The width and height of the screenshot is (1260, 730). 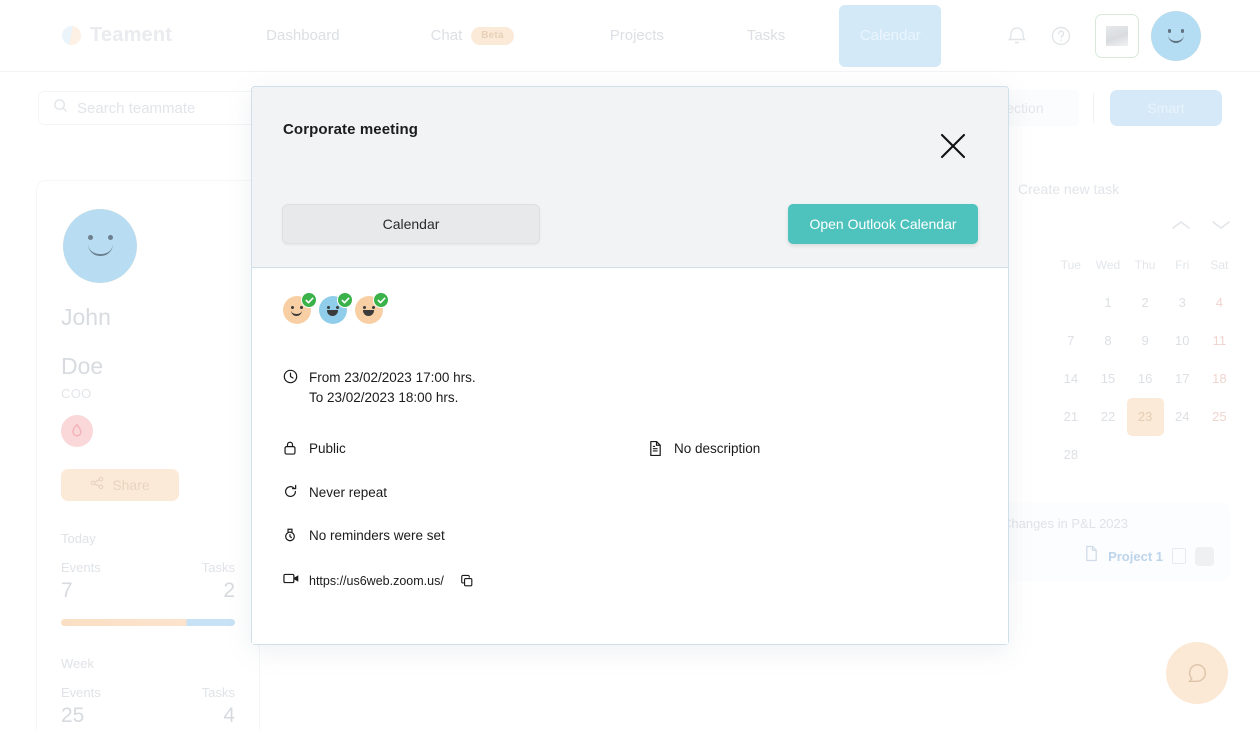 I want to click on event-description-text: No description, so click(x=717, y=448).